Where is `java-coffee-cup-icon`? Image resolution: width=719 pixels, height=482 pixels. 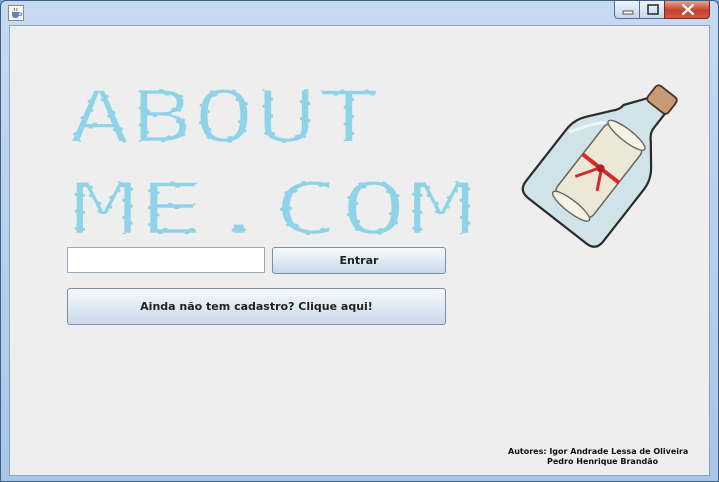 java-coffee-cup-icon is located at coordinates (16, 13).